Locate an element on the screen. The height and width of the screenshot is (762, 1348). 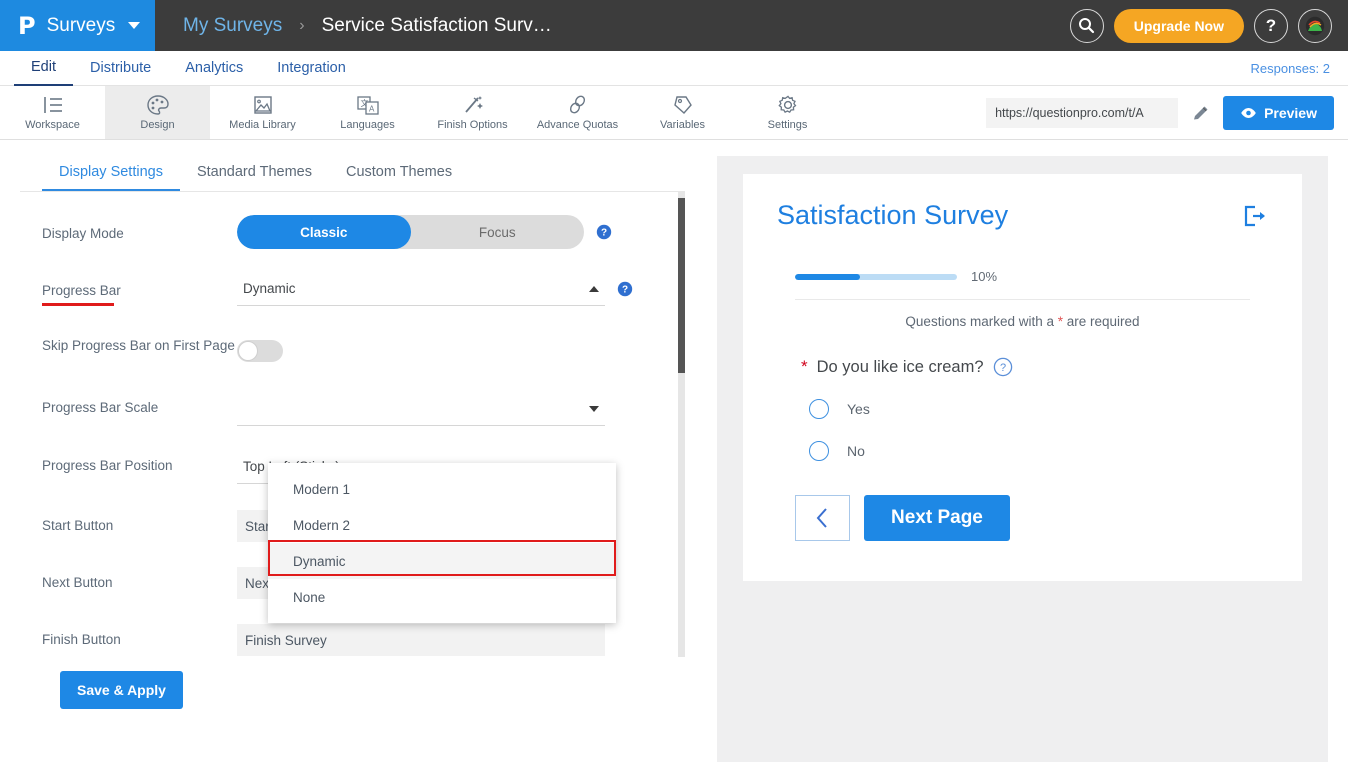
field-progress-bar: Progress Bar Dynamic ? is located at coordinates (352, 289).